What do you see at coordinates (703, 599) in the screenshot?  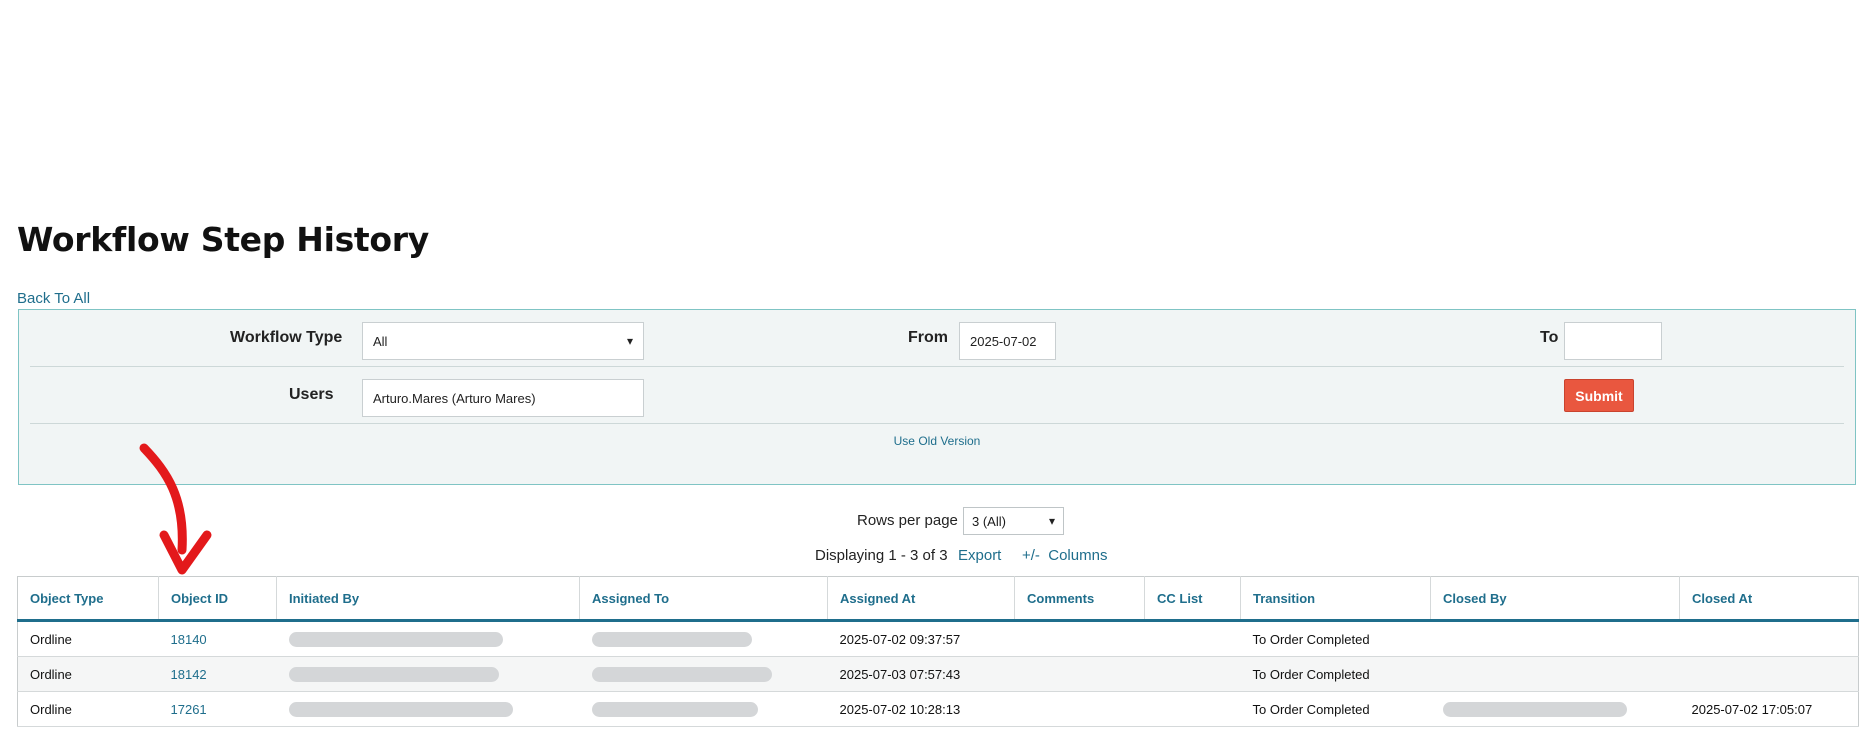 I see `column-header-assigned-to: Assigned To` at bounding box center [703, 599].